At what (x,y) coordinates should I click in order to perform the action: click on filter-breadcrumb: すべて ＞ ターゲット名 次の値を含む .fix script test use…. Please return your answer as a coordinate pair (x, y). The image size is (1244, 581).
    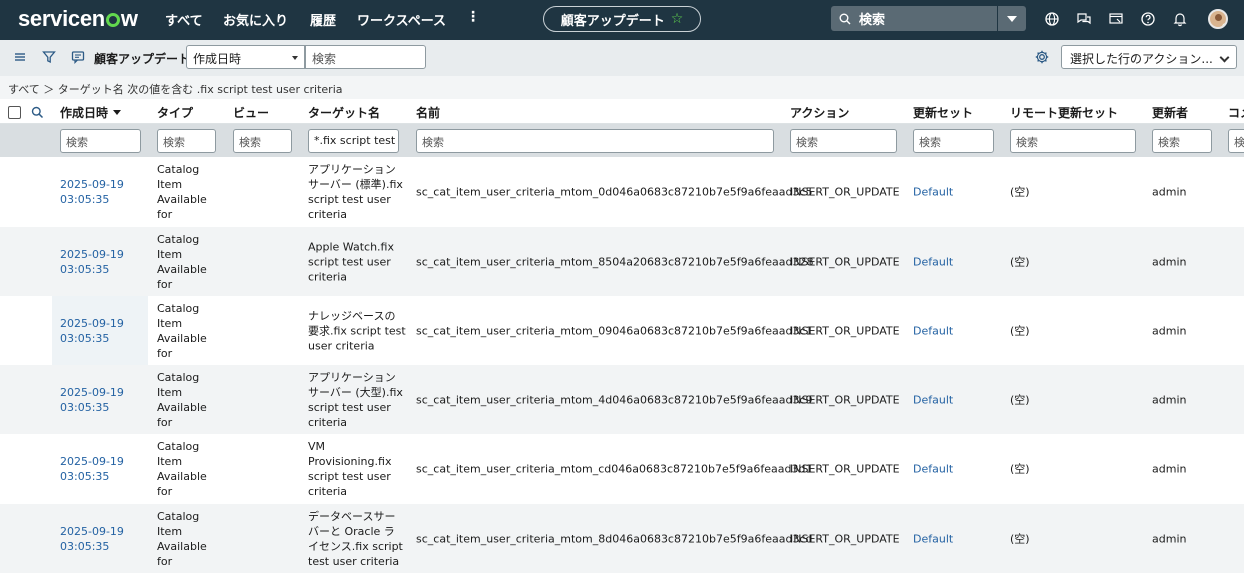
    Looking at the image, I should click on (622, 87).